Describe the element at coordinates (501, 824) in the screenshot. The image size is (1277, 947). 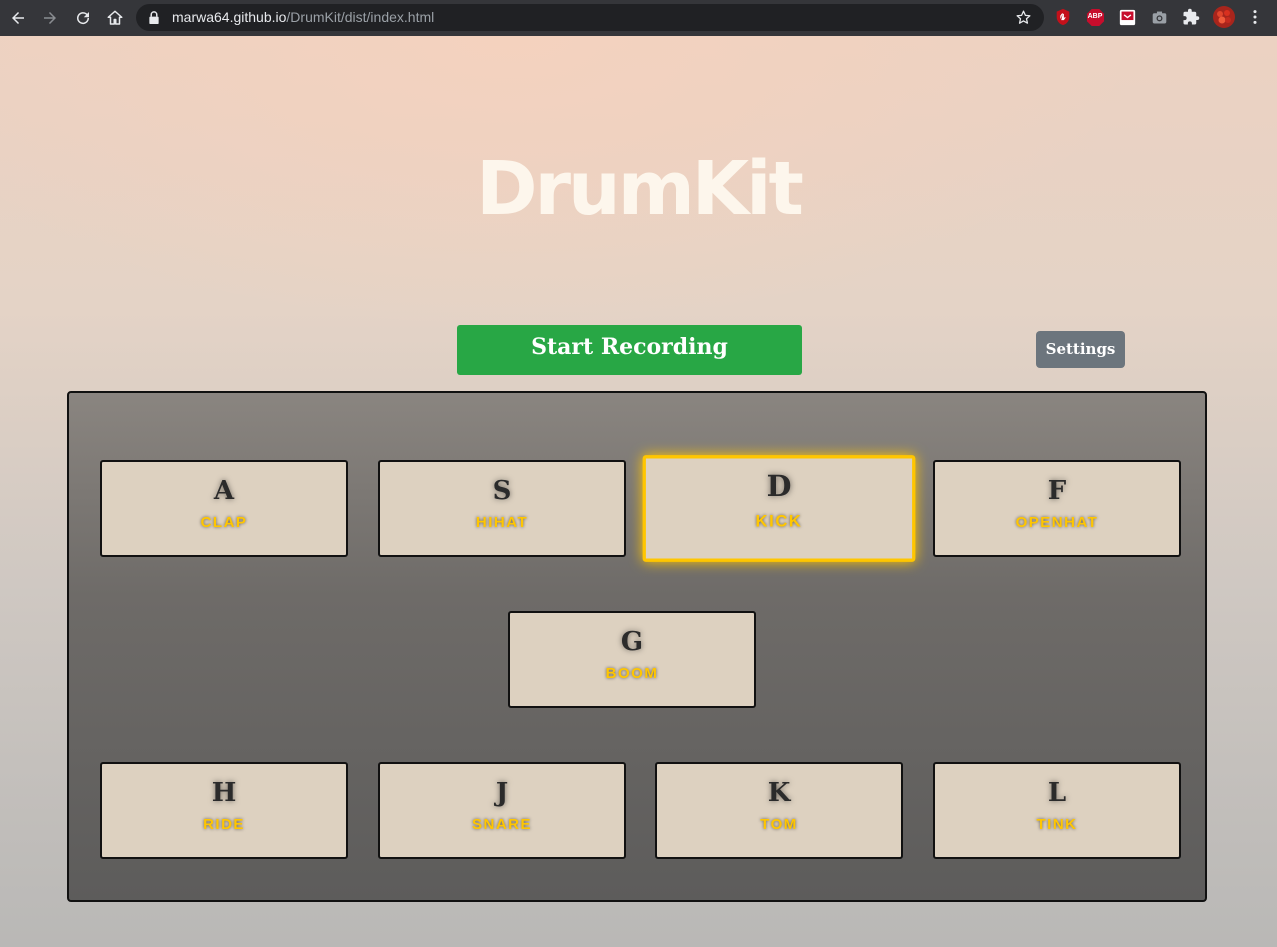
I see `key-sound: SNARE` at that location.